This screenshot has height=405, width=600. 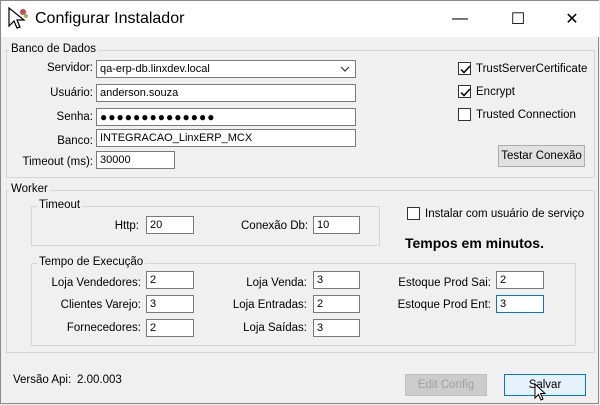 What do you see at coordinates (275, 328) in the screenshot?
I see `loja-saidas-label: Loja Saídas:` at bounding box center [275, 328].